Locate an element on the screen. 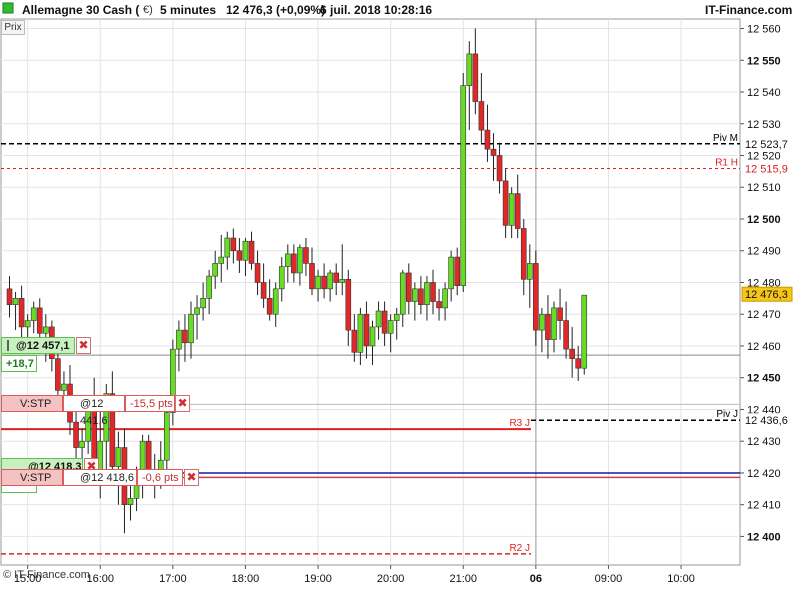 Image resolution: width=800 pixels, height=600 pixels. y-tick-label: 12 450 is located at coordinates (764, 379).